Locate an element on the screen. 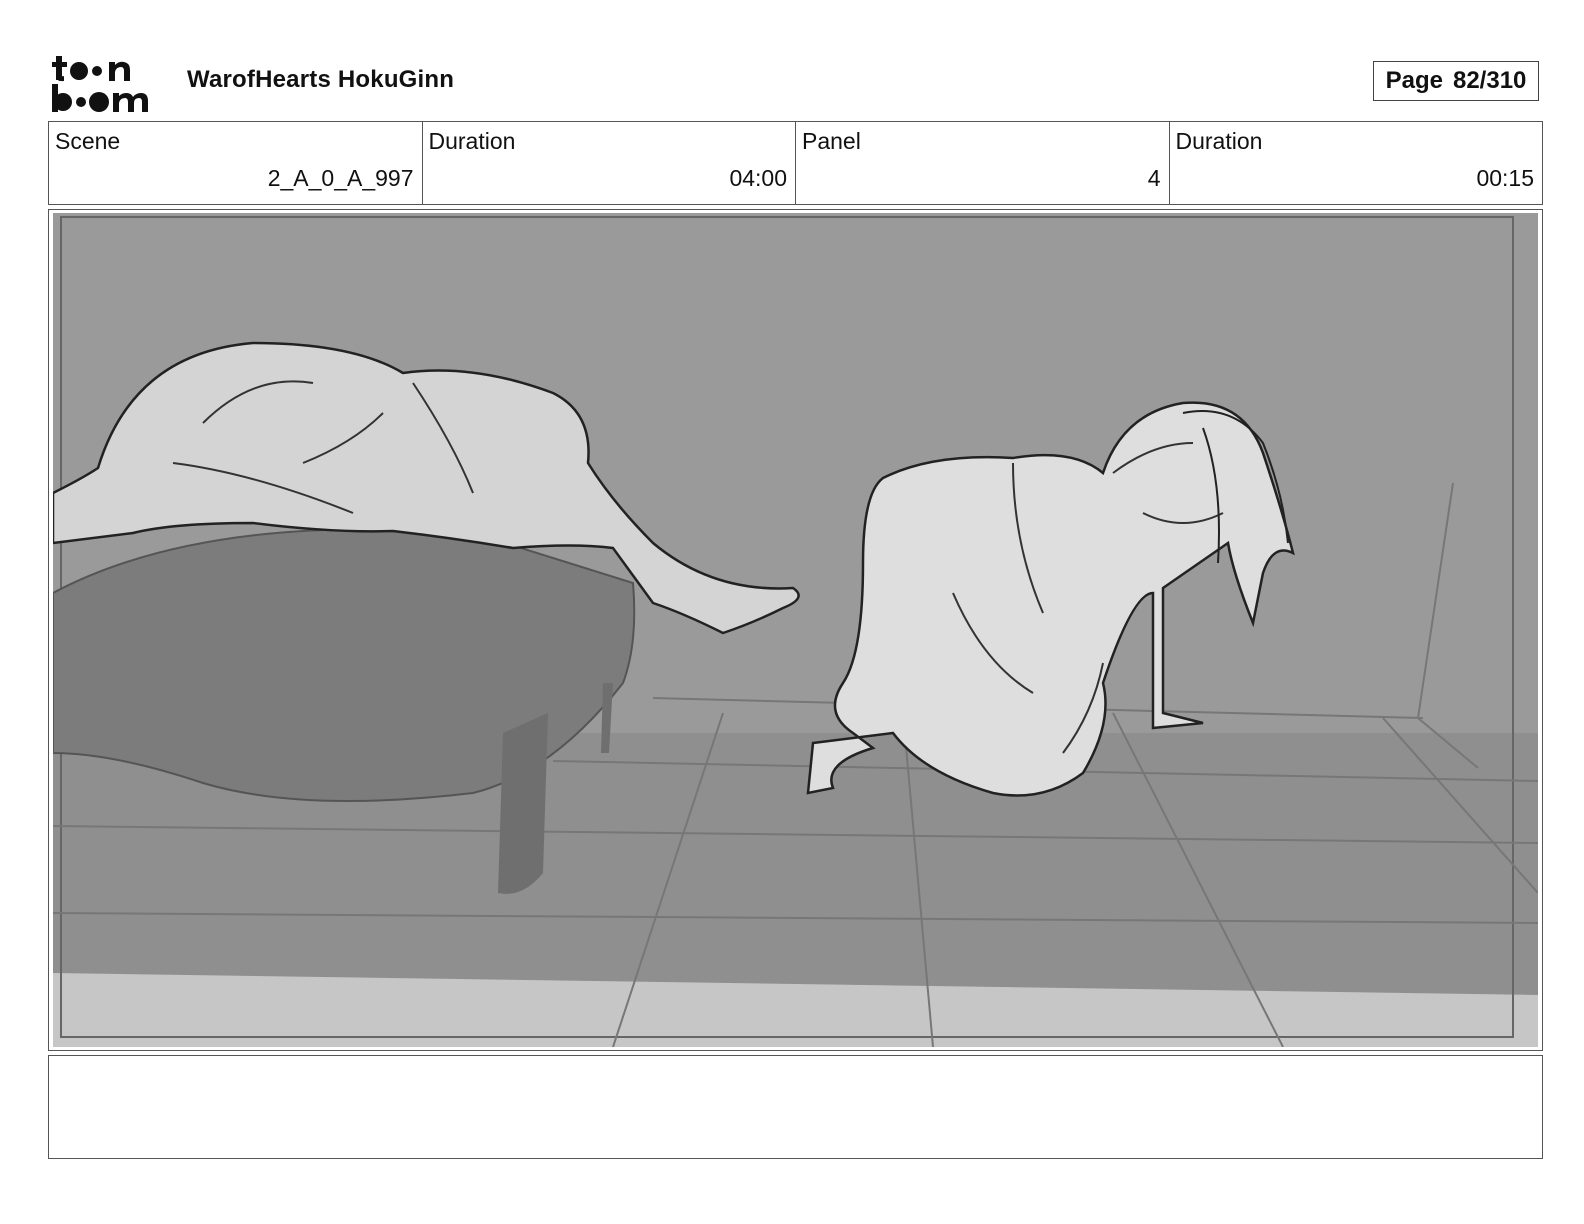 Image resolution: width=1584 pixels, height=1224 pixels. scene-cell: Scene 2_A_0_A_997 is located at coordinates (236, 163).